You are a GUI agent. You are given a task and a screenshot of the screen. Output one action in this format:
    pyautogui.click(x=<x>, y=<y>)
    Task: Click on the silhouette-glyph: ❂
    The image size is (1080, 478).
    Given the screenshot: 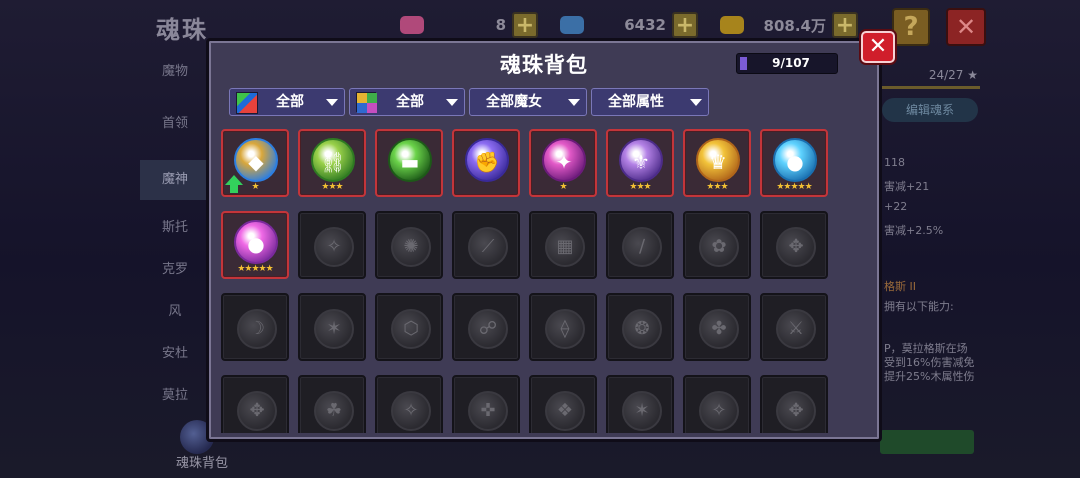 What is the action you would take?
    pyautogui.click(x=642, y=328)
    